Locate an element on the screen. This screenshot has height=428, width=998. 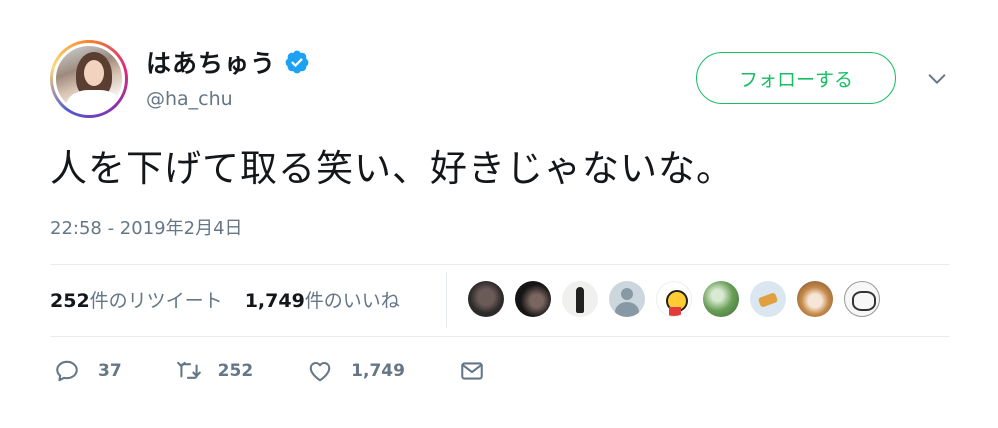
liker-avatars is located at coordinates (679, 299).